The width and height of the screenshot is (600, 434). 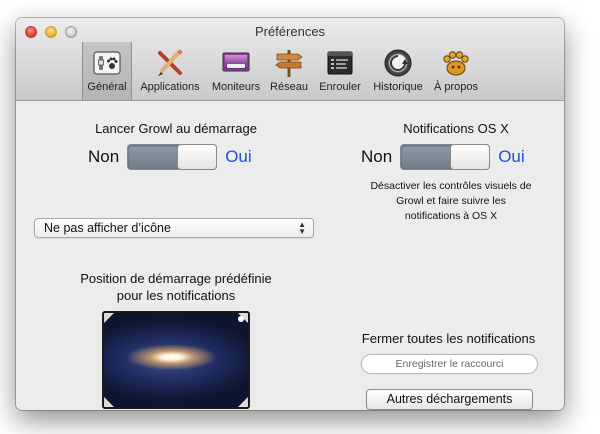 I want to click on display-monitor-icon, so click(x=236, y=62).